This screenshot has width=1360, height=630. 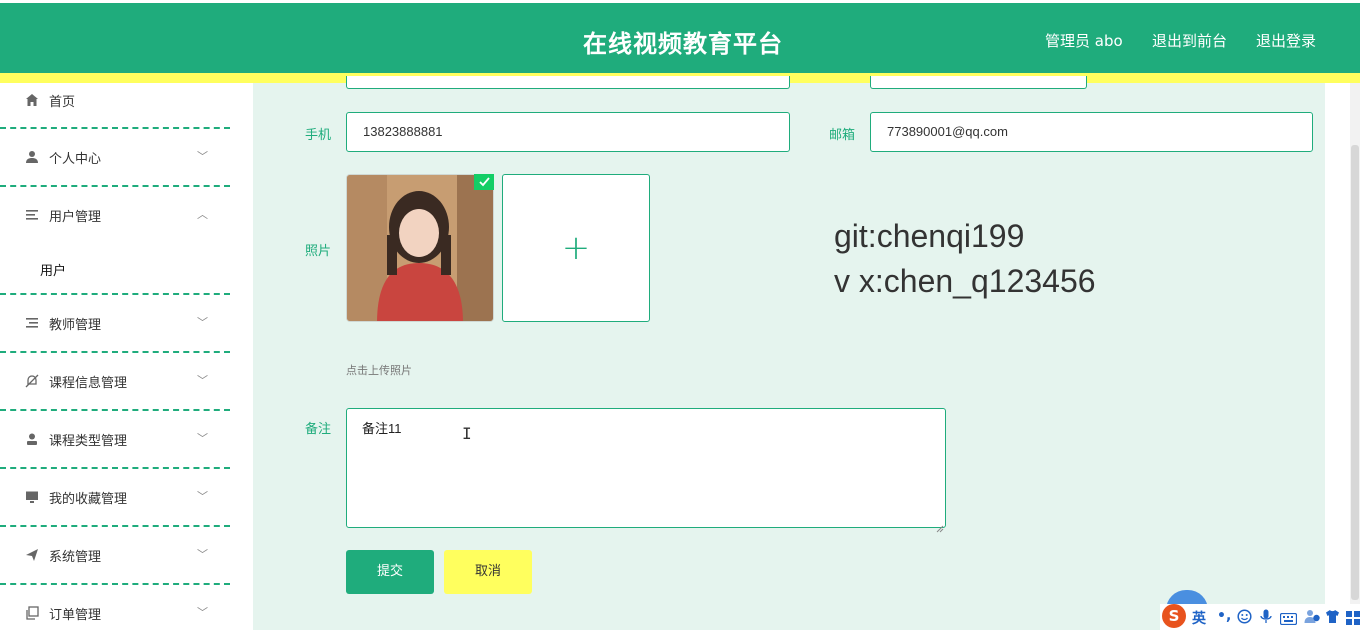 What do you see at coordinates (1084, 40) in the screenshot?
I see `admin-user-label: 管理员 abo` at bounding box center [1084, 40].